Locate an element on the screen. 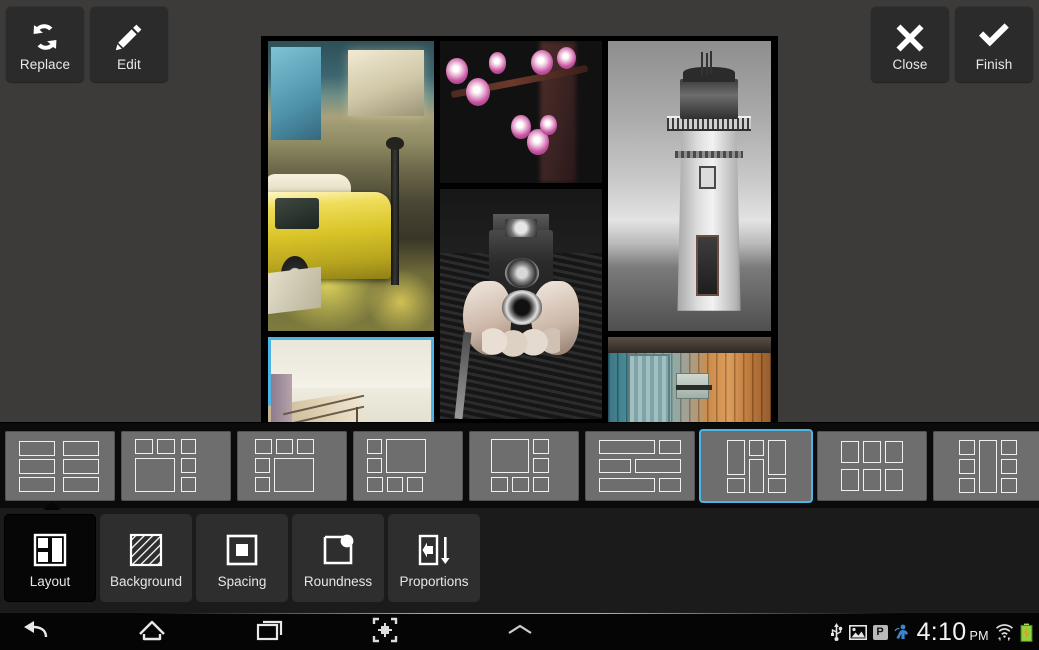  back-button is located at coordinates (33, 631).